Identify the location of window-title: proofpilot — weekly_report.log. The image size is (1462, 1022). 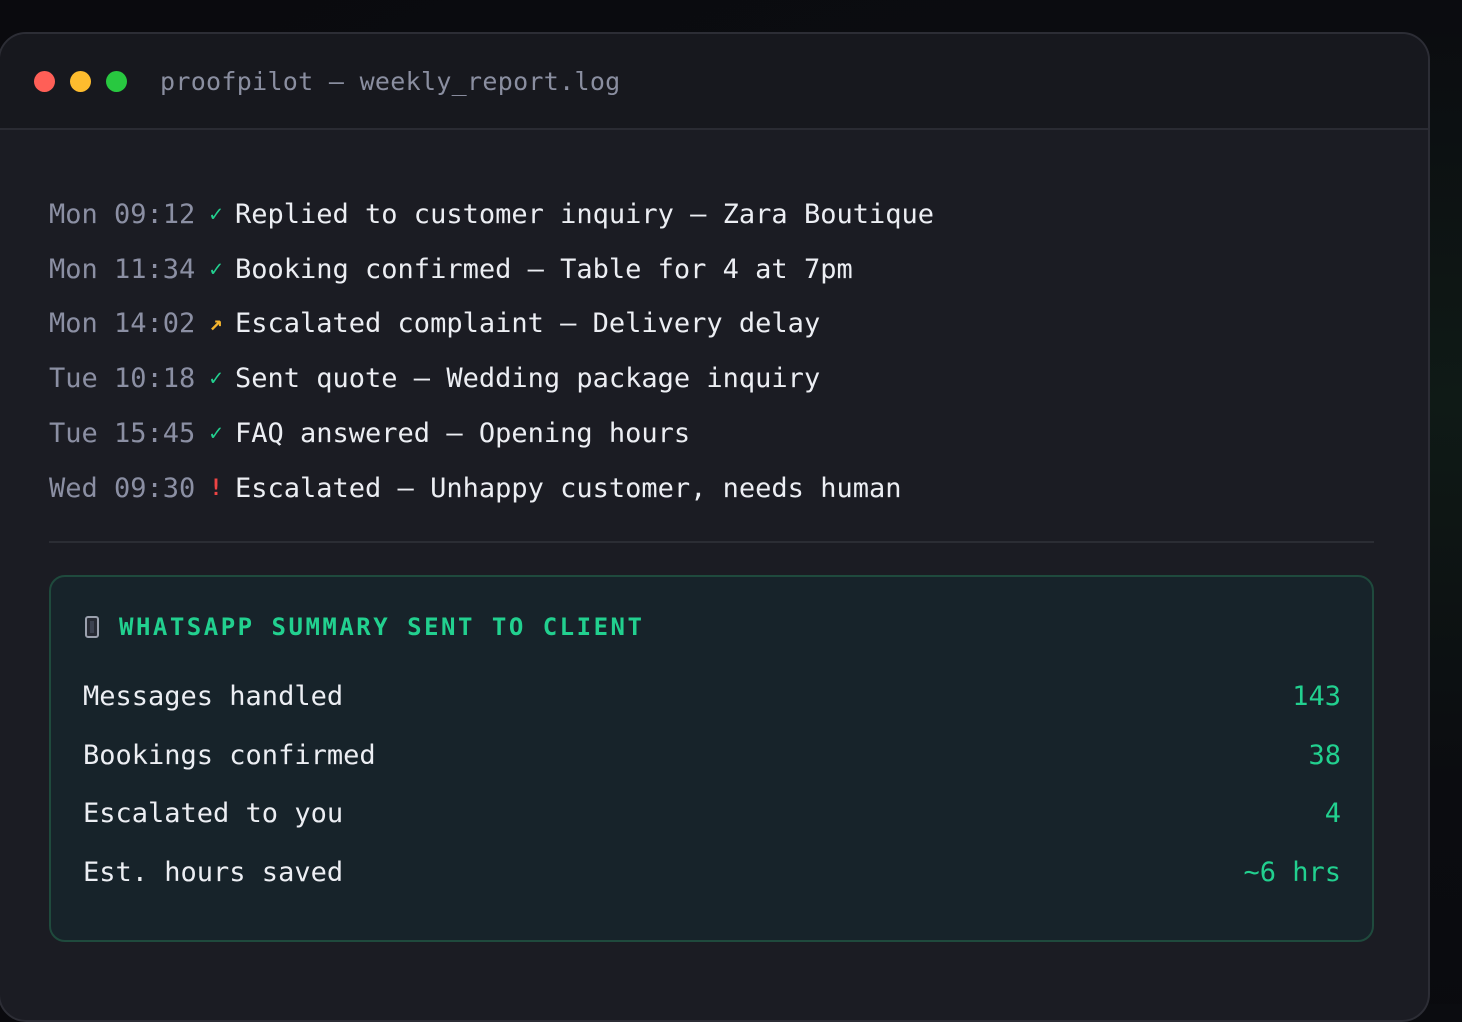
(390, 81).